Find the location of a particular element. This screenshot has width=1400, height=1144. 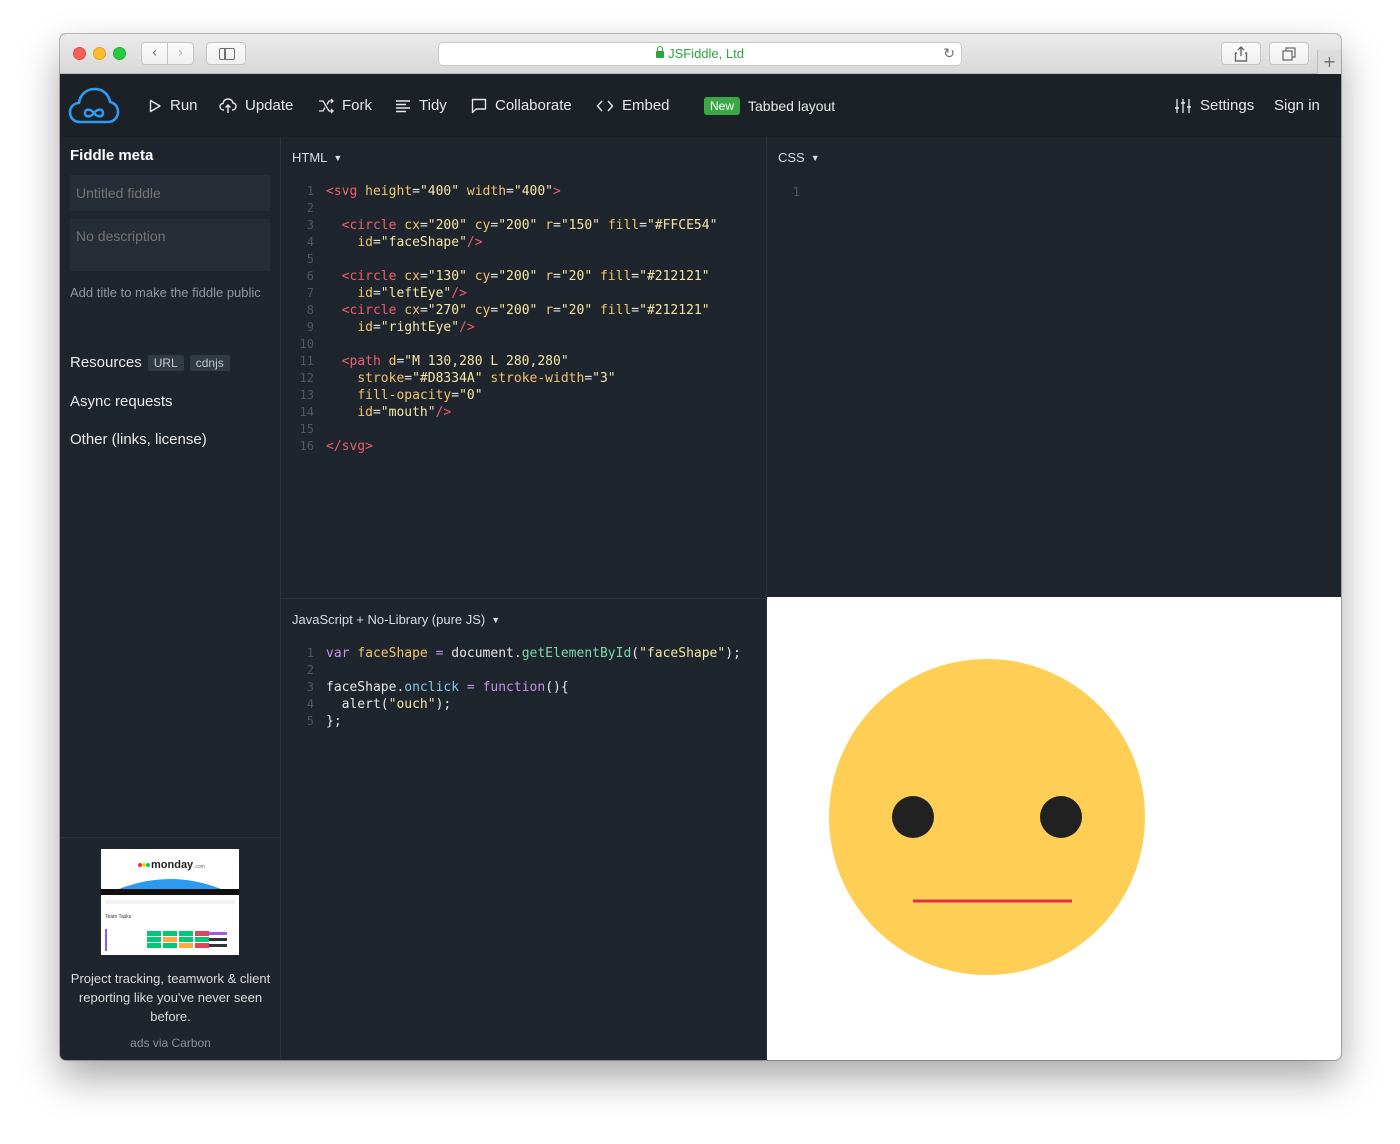

back-button: ‹ is located at coordinates (154, 53).